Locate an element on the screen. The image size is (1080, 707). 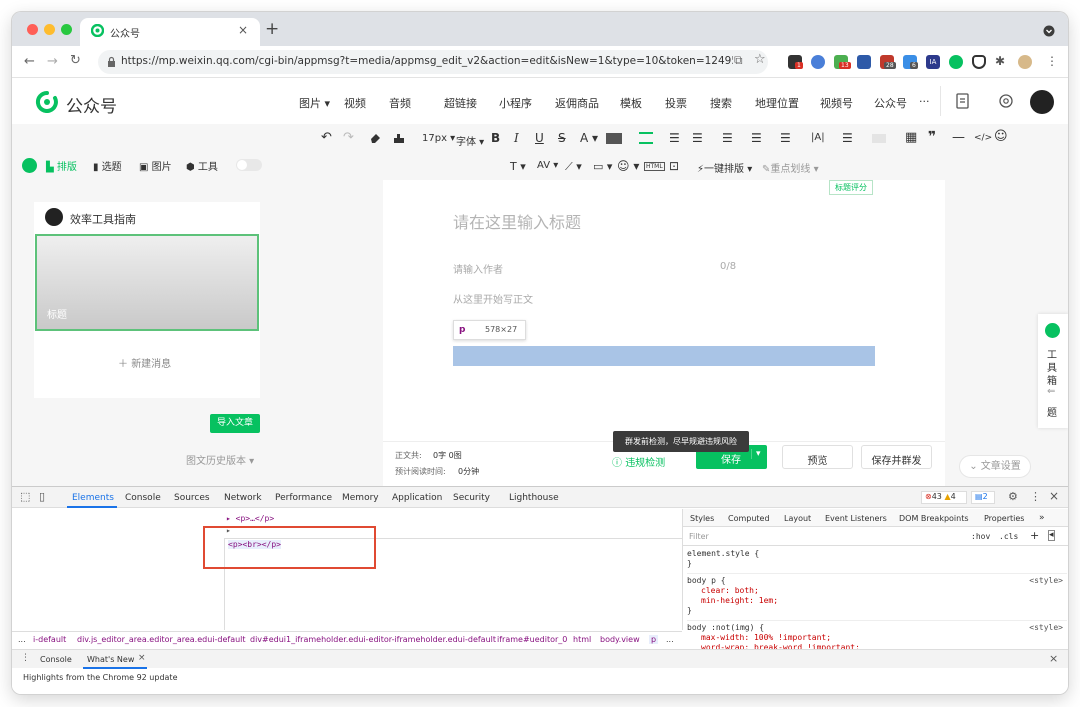
devtools-settings-icon: ⚙ is located at coordinates (1013, 496).